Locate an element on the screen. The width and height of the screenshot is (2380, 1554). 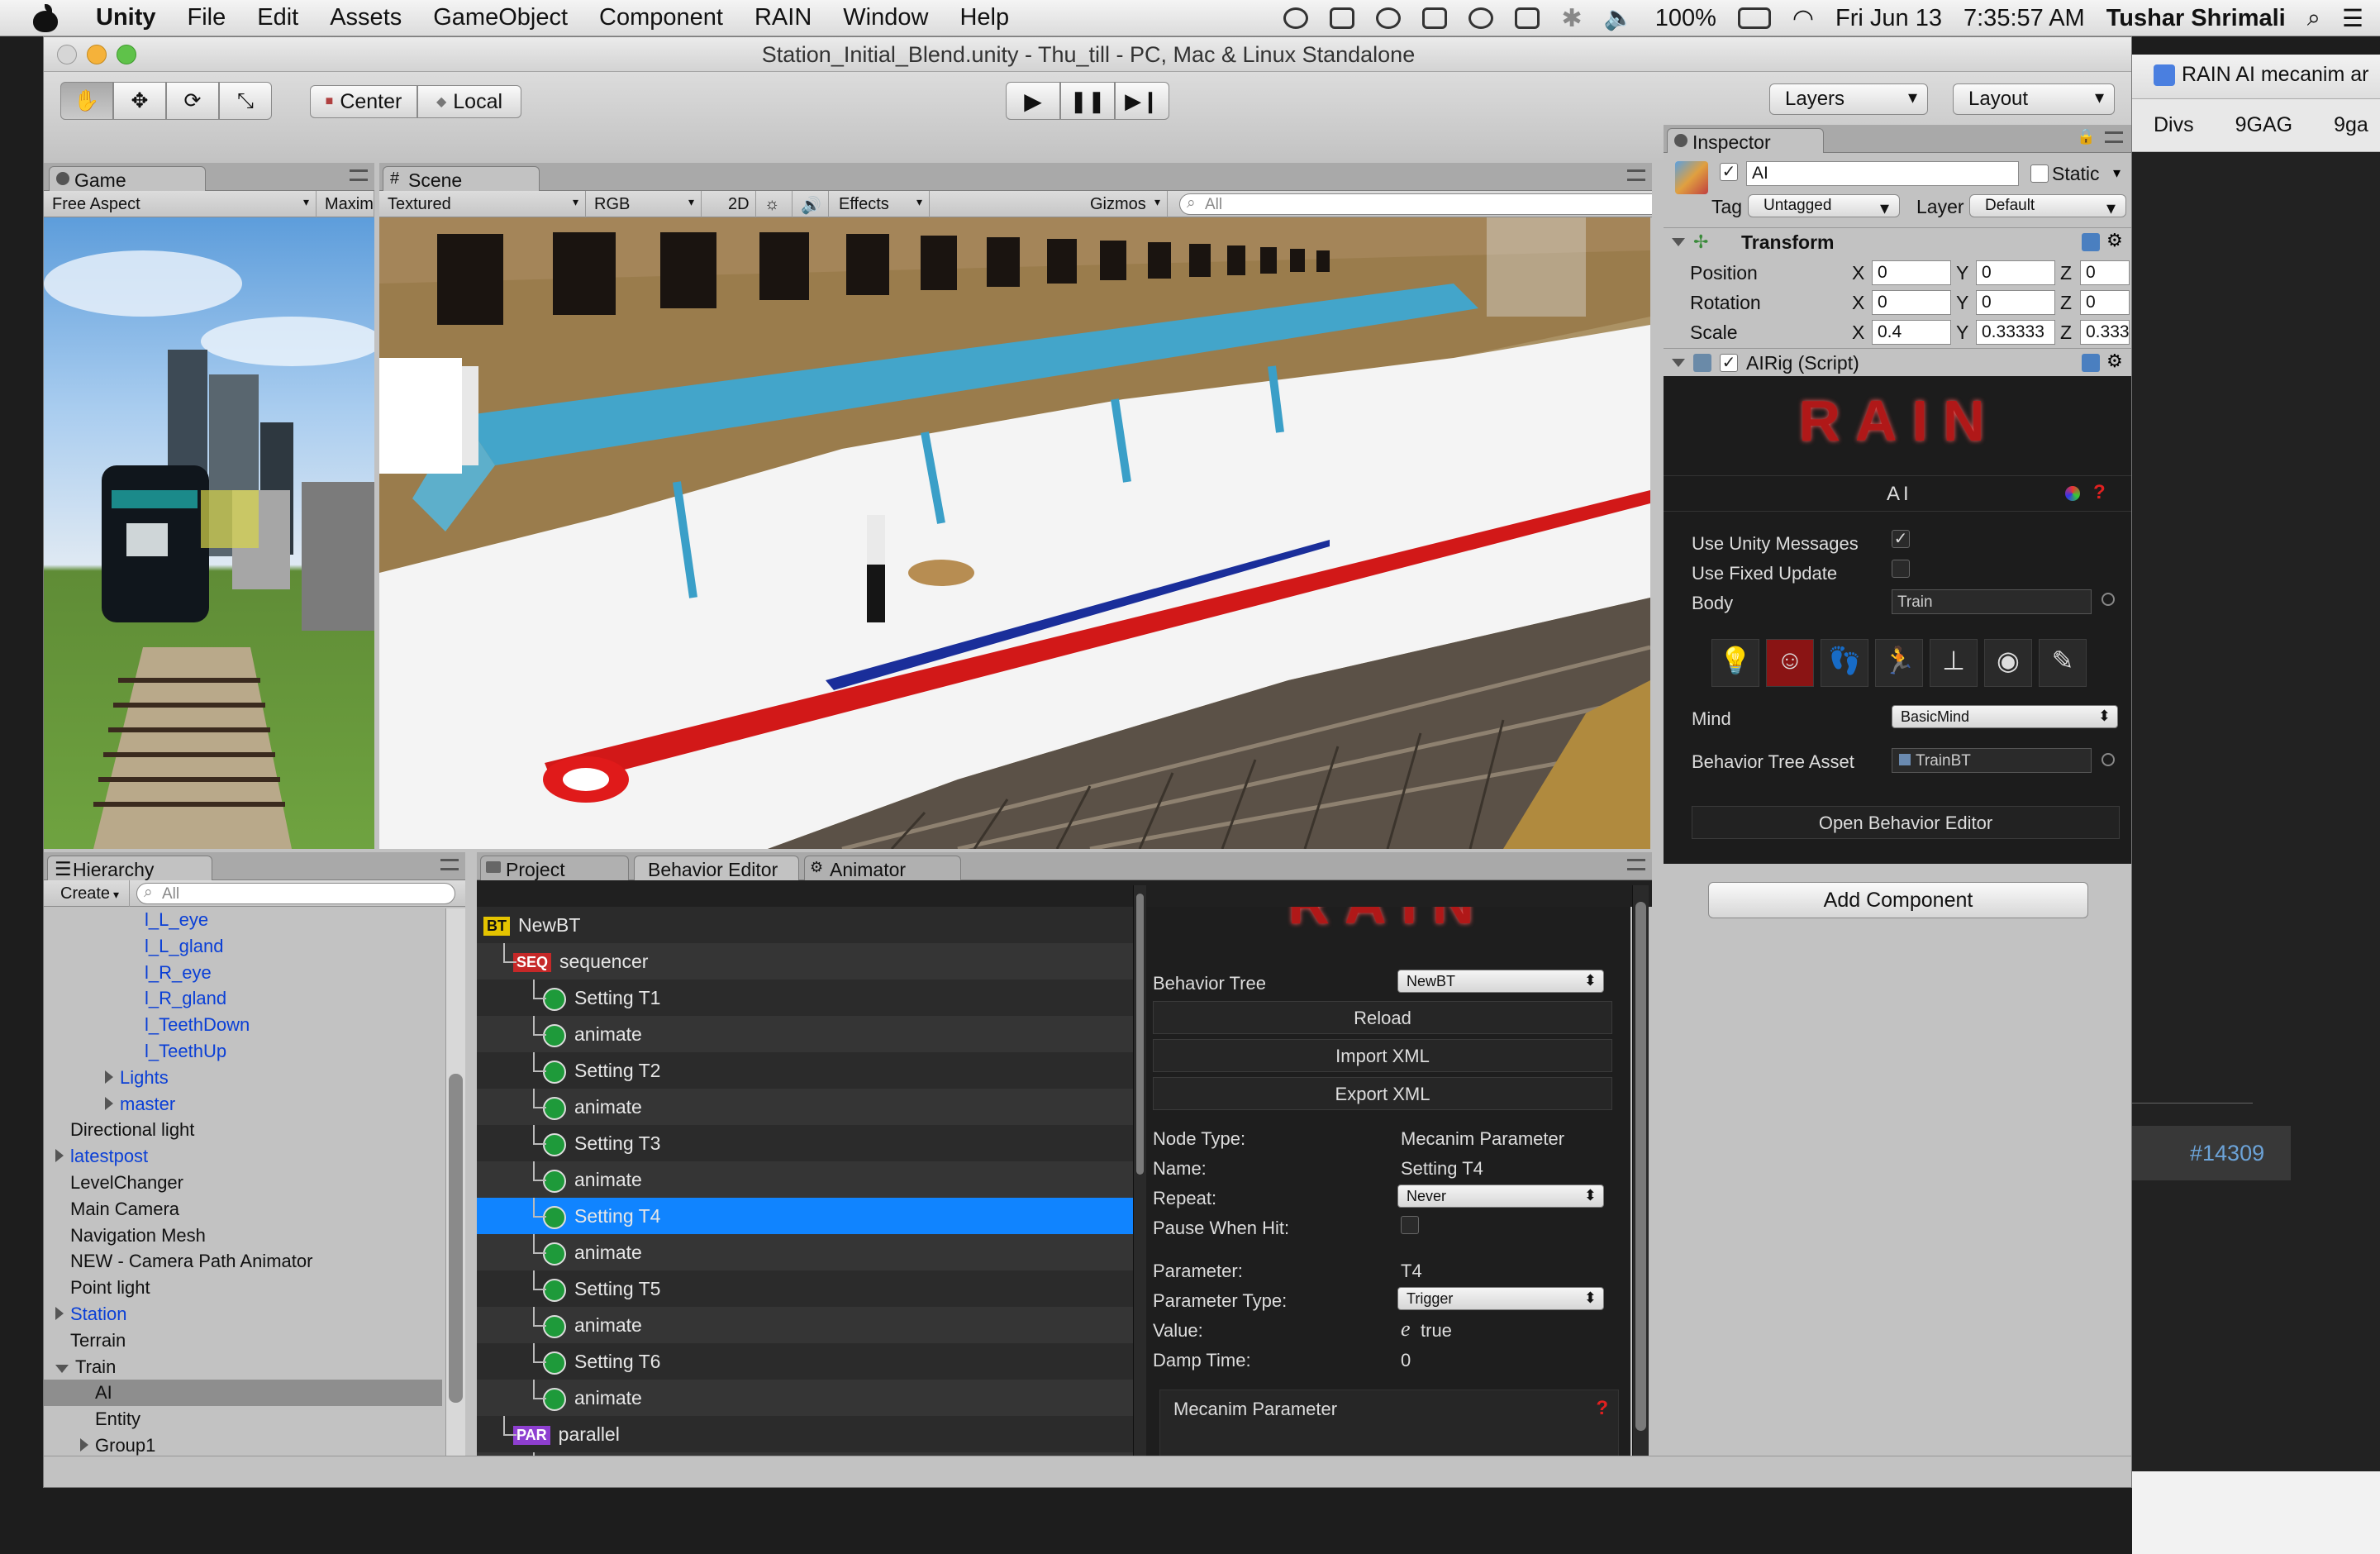
tab-inspector: Inspector is located at coordinates (1745, 140).